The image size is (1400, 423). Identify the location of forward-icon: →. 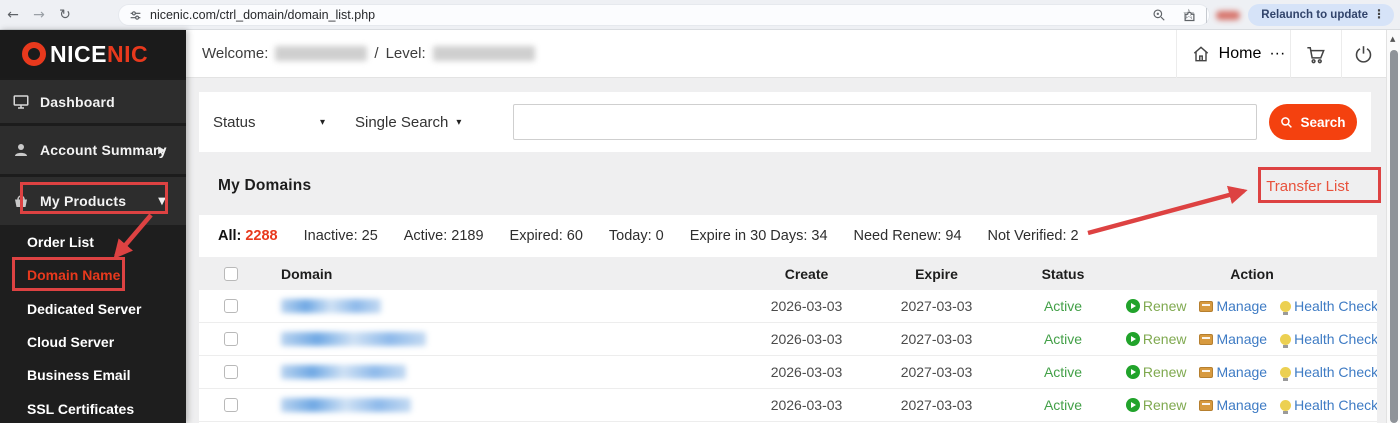
(39, 15).